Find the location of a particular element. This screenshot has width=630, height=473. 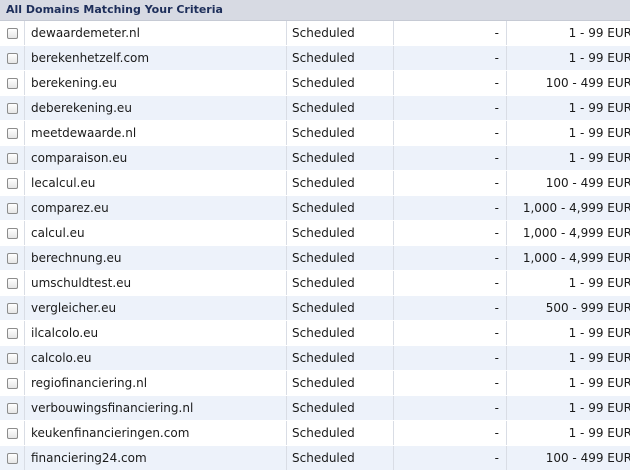

table-row: berekening.eu Scheduled -100 - 499 EUR is located at coordinates (315, 83).